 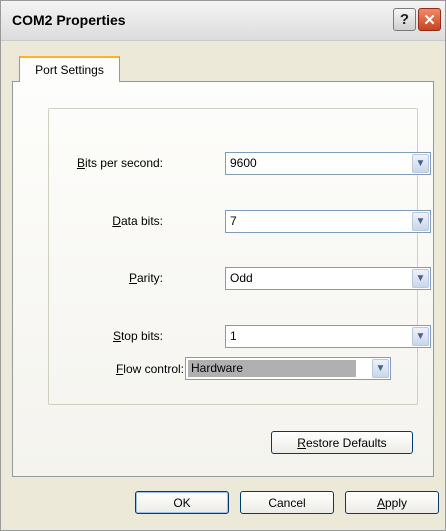 I want to click on restore-label: estore Defaults, so click(x=346, y=442).